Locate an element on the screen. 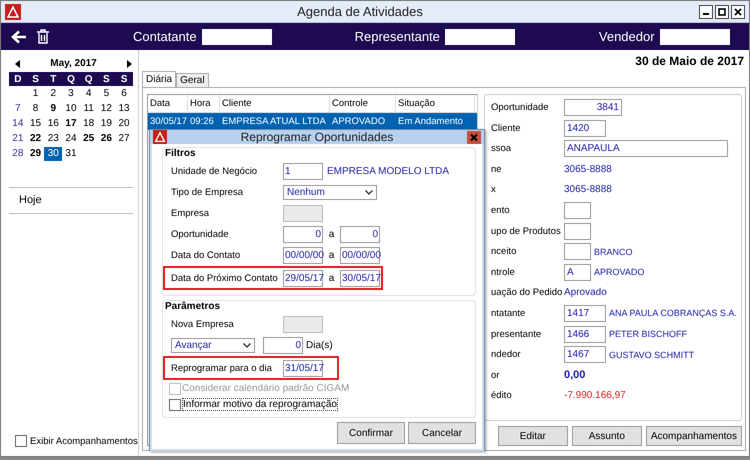  calendar-day: 29 is located at coordinates (35, 153).